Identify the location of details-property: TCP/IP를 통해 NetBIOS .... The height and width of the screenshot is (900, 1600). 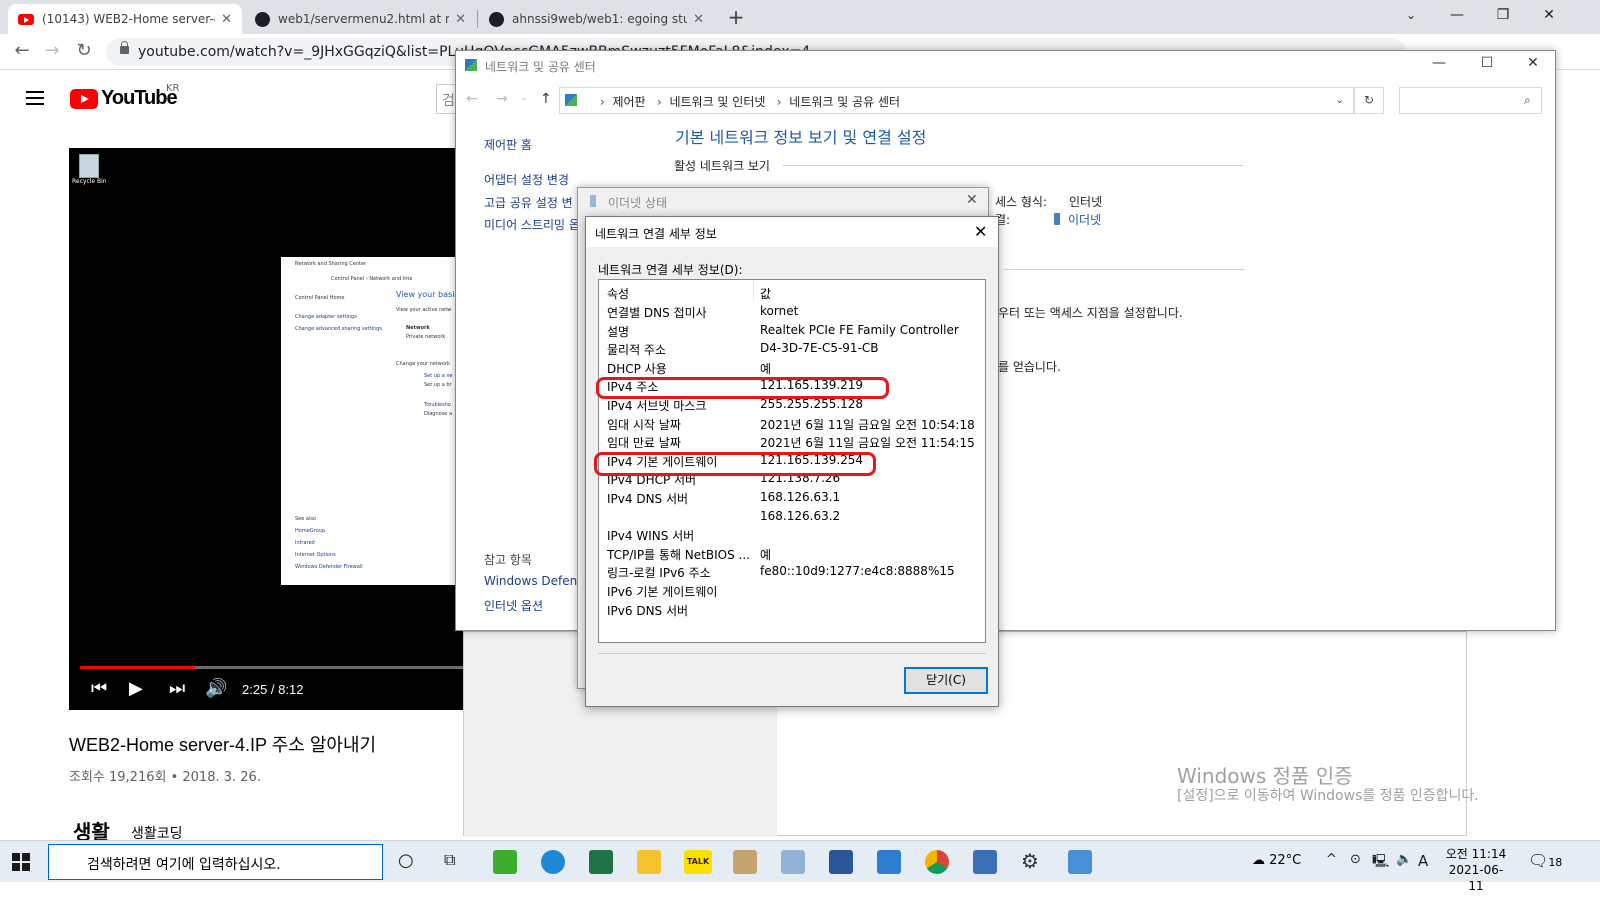
(678, 554).